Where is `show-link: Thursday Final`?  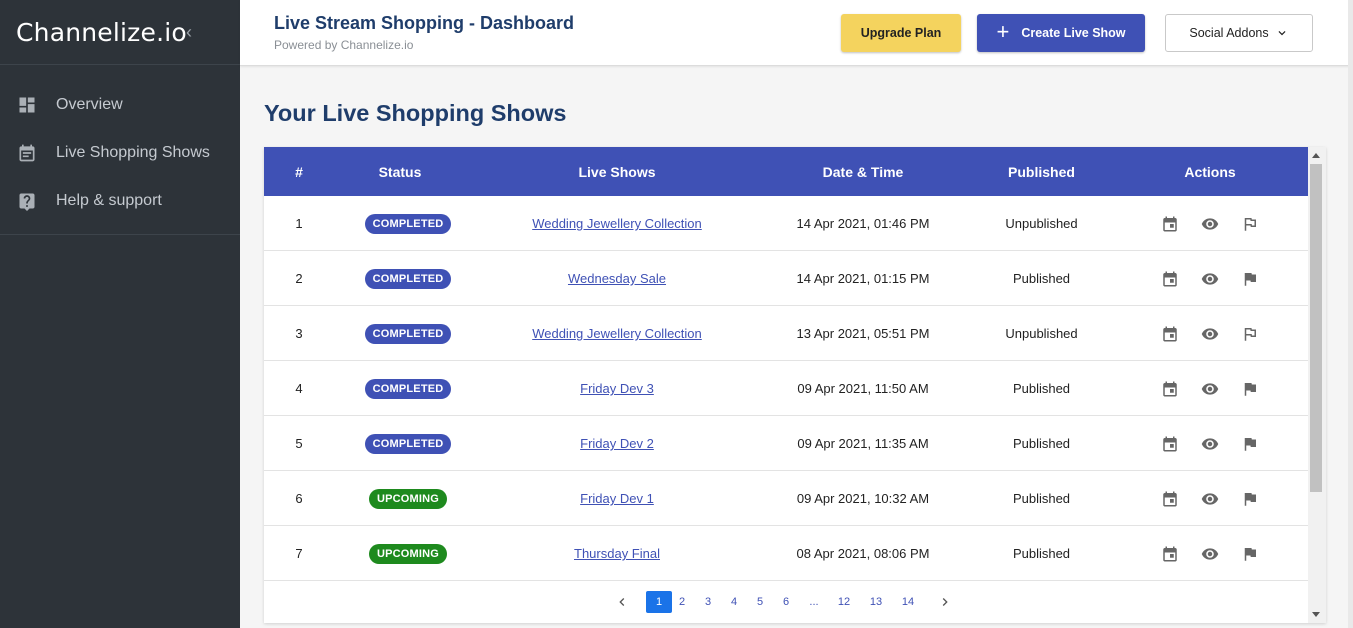 show-link: Thursday Final is located at coordinates (617, 553).